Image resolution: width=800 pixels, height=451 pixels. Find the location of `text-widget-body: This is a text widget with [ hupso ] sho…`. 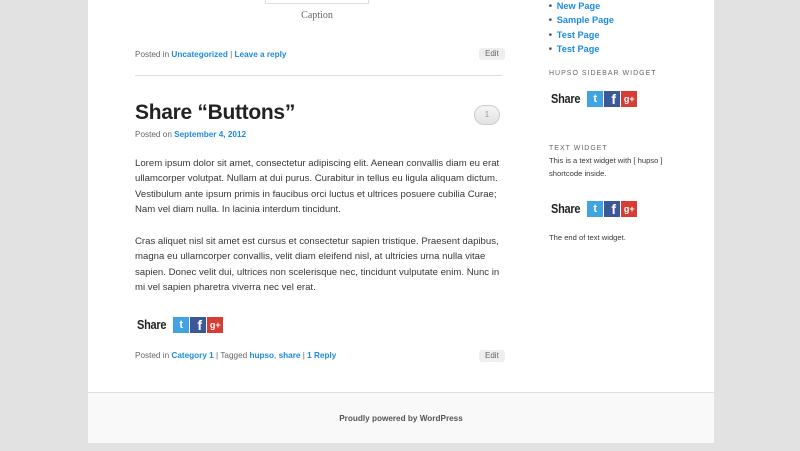

text-widget-body: This is a text widget with [ hupso ] sho… is located at coordinates (606, 167).